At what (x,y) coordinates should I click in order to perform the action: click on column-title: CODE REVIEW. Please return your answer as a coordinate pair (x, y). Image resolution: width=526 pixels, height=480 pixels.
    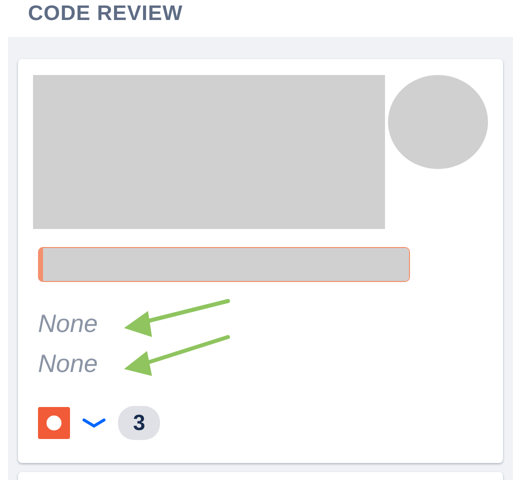
    Looking at the image, I should click on (105, 14).